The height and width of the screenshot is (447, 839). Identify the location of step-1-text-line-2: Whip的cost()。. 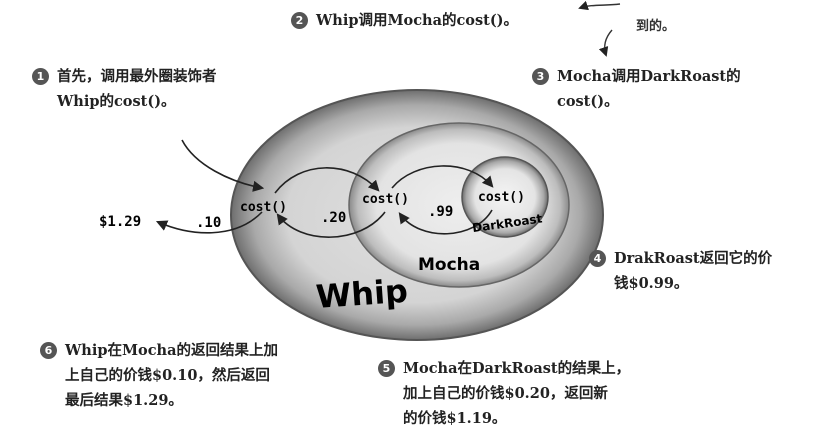
(116, 101).